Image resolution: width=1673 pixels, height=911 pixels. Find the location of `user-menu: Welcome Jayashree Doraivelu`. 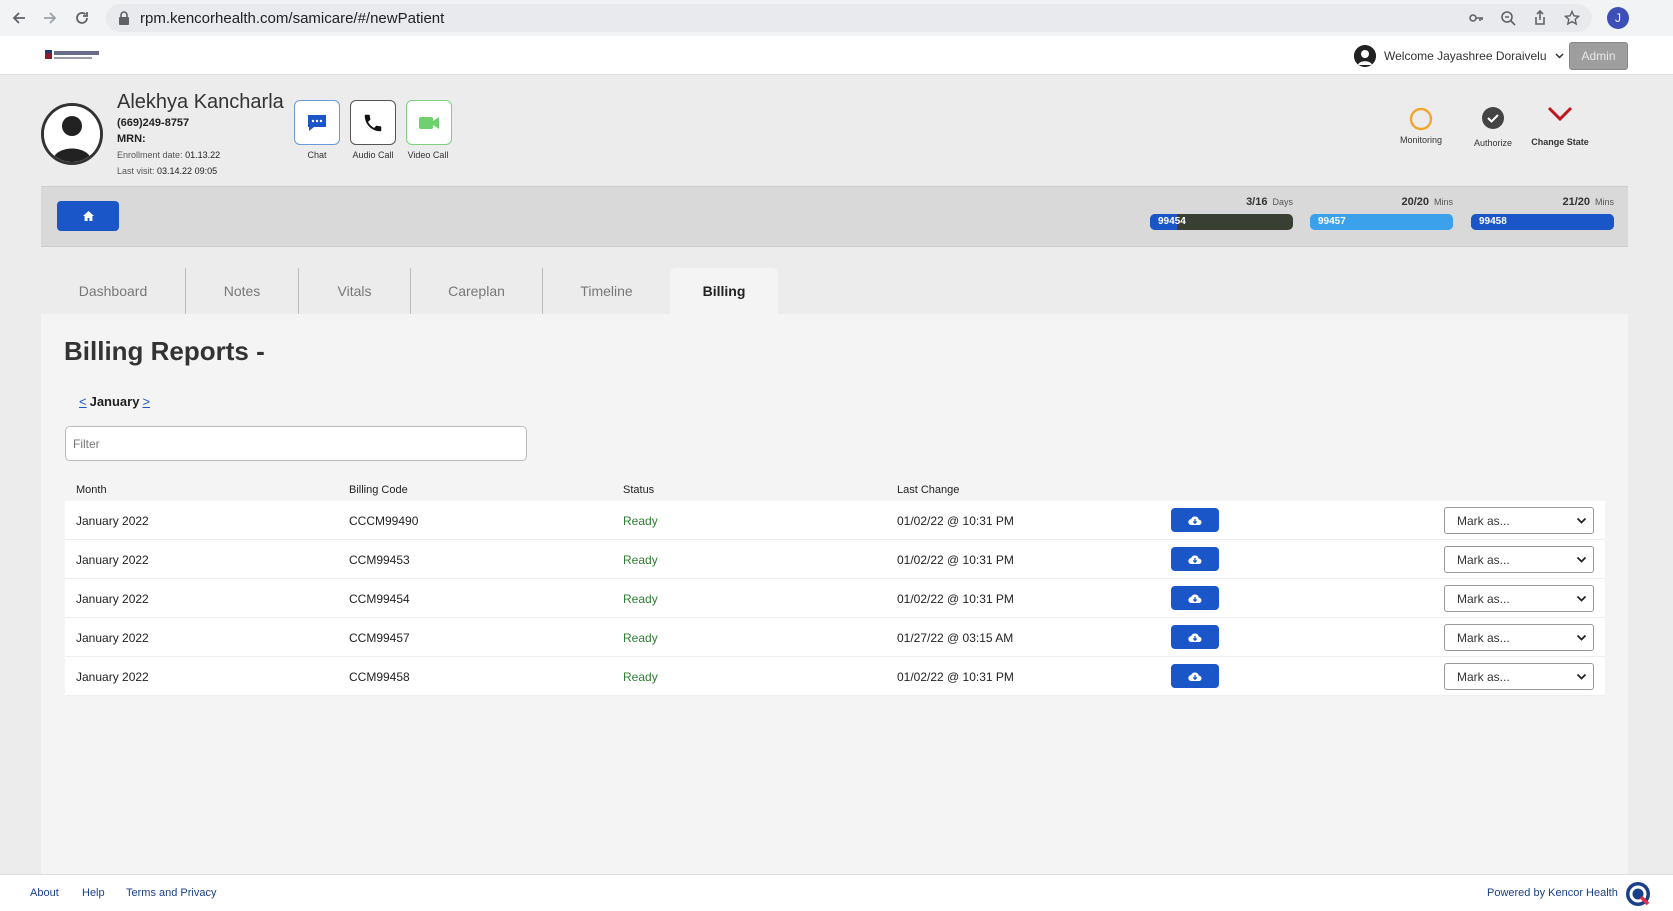

user-menu: Welcome Jayashree Doraivelu is located at coordinates (1459, 56).